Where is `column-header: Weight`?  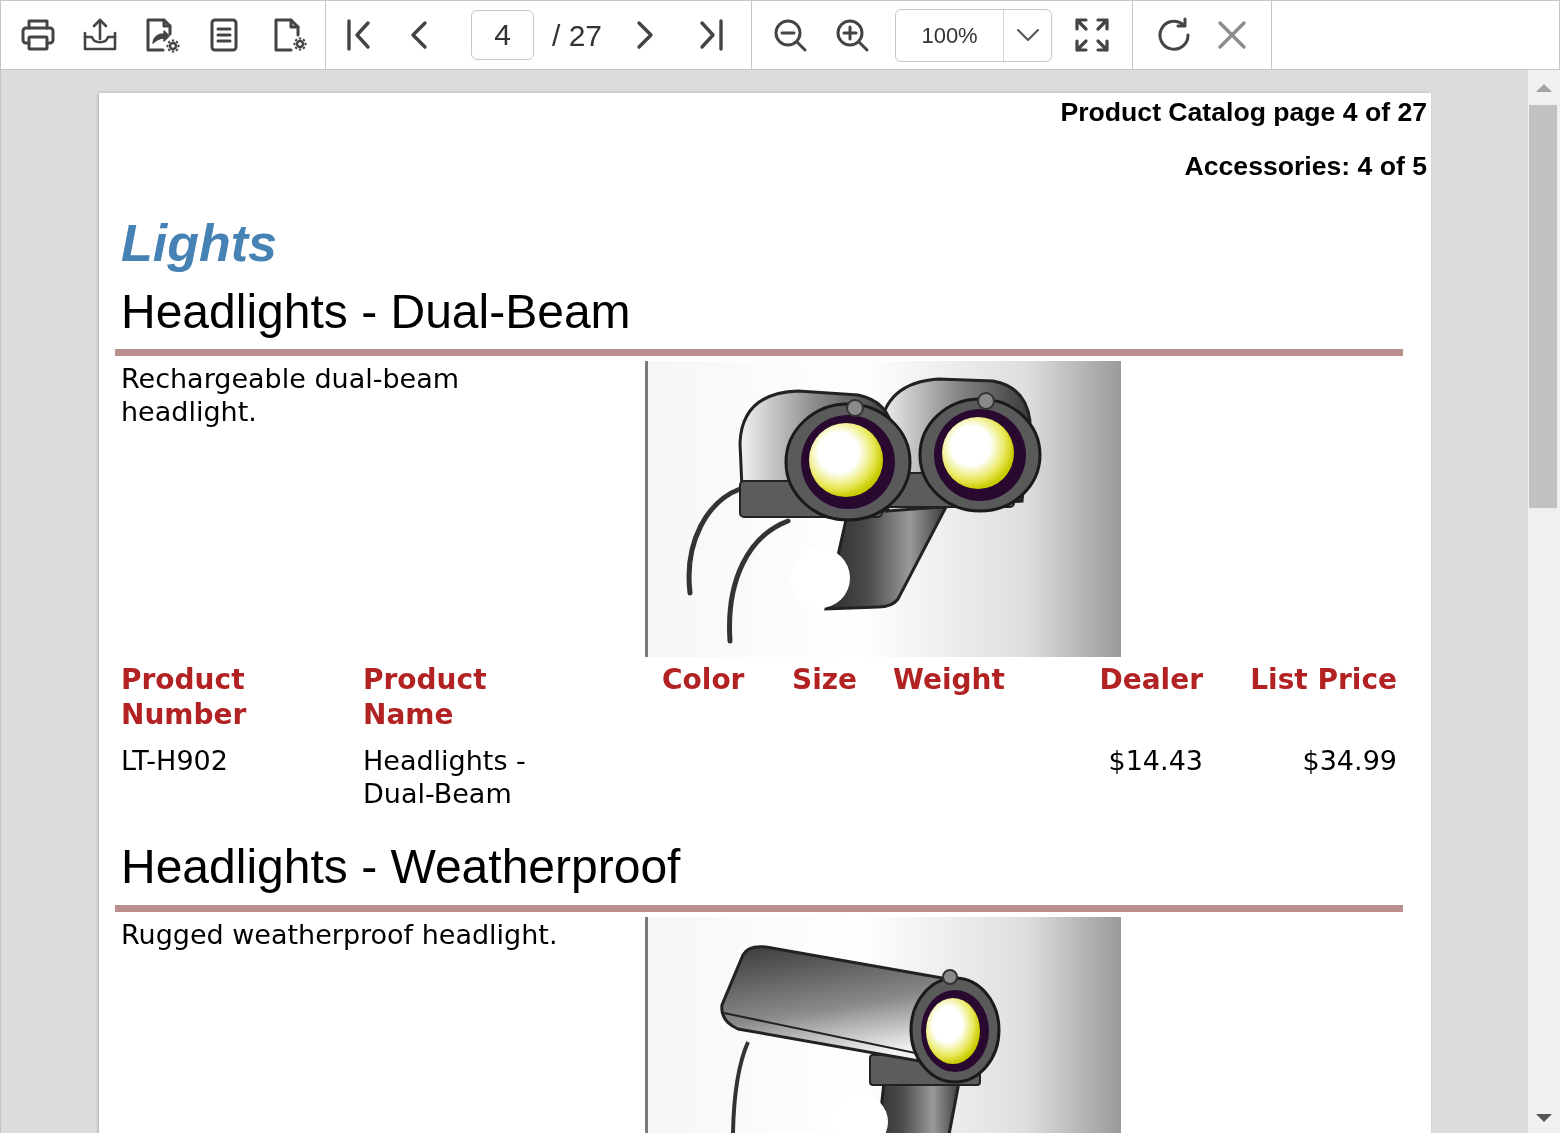 column-header: Weight is located at coordinates (949, 680).